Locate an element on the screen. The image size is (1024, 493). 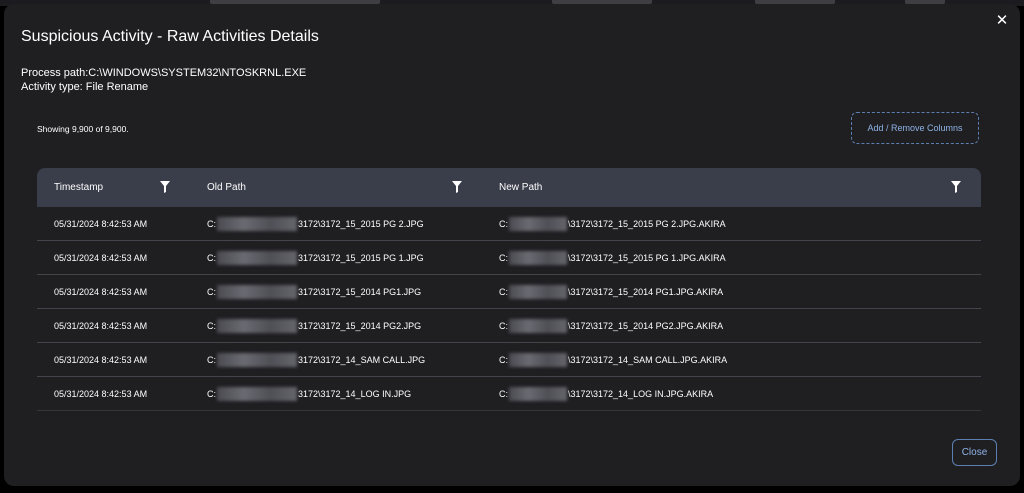
add-remove-columns-button: Add / Remove Columns is located at coordinates (915, 128).